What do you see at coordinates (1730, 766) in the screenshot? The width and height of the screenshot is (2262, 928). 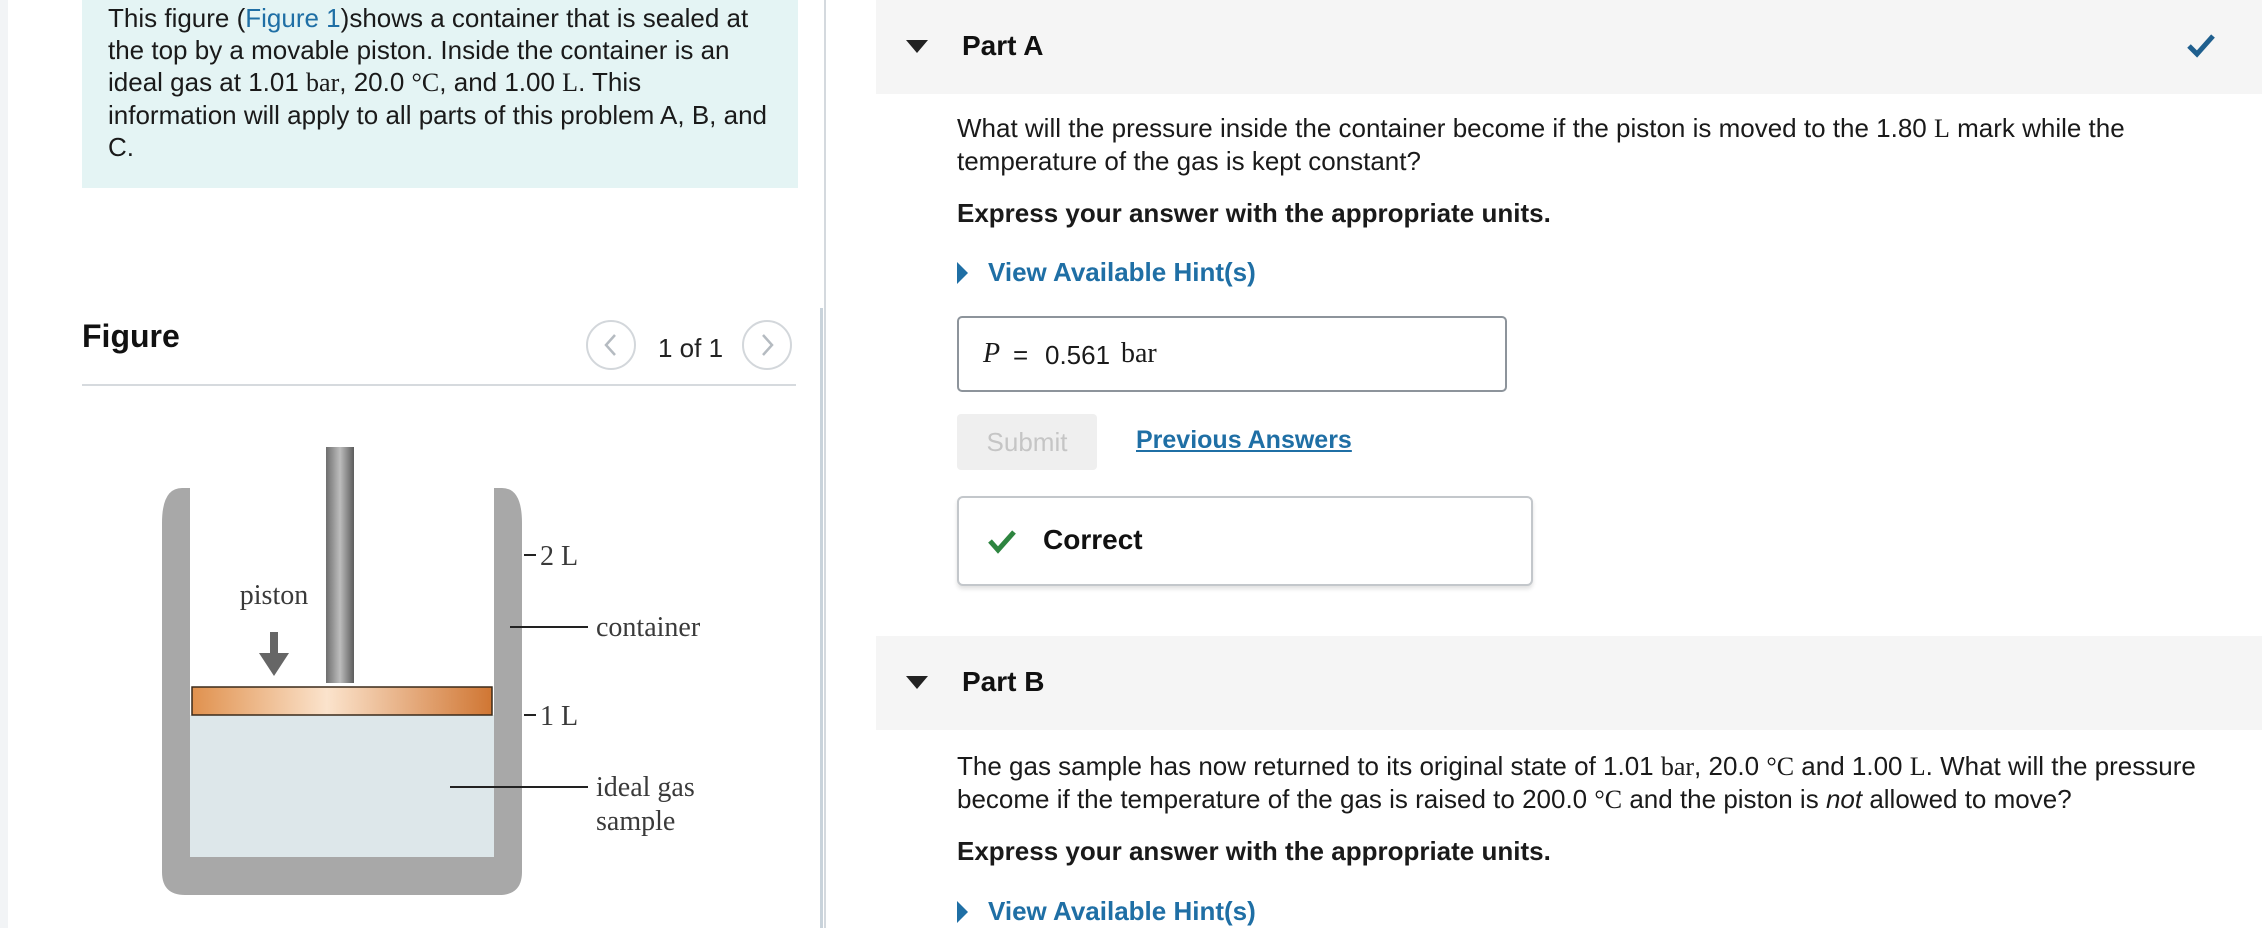 I see `question-text: , 20.0` at bounding box center [1730, 766].